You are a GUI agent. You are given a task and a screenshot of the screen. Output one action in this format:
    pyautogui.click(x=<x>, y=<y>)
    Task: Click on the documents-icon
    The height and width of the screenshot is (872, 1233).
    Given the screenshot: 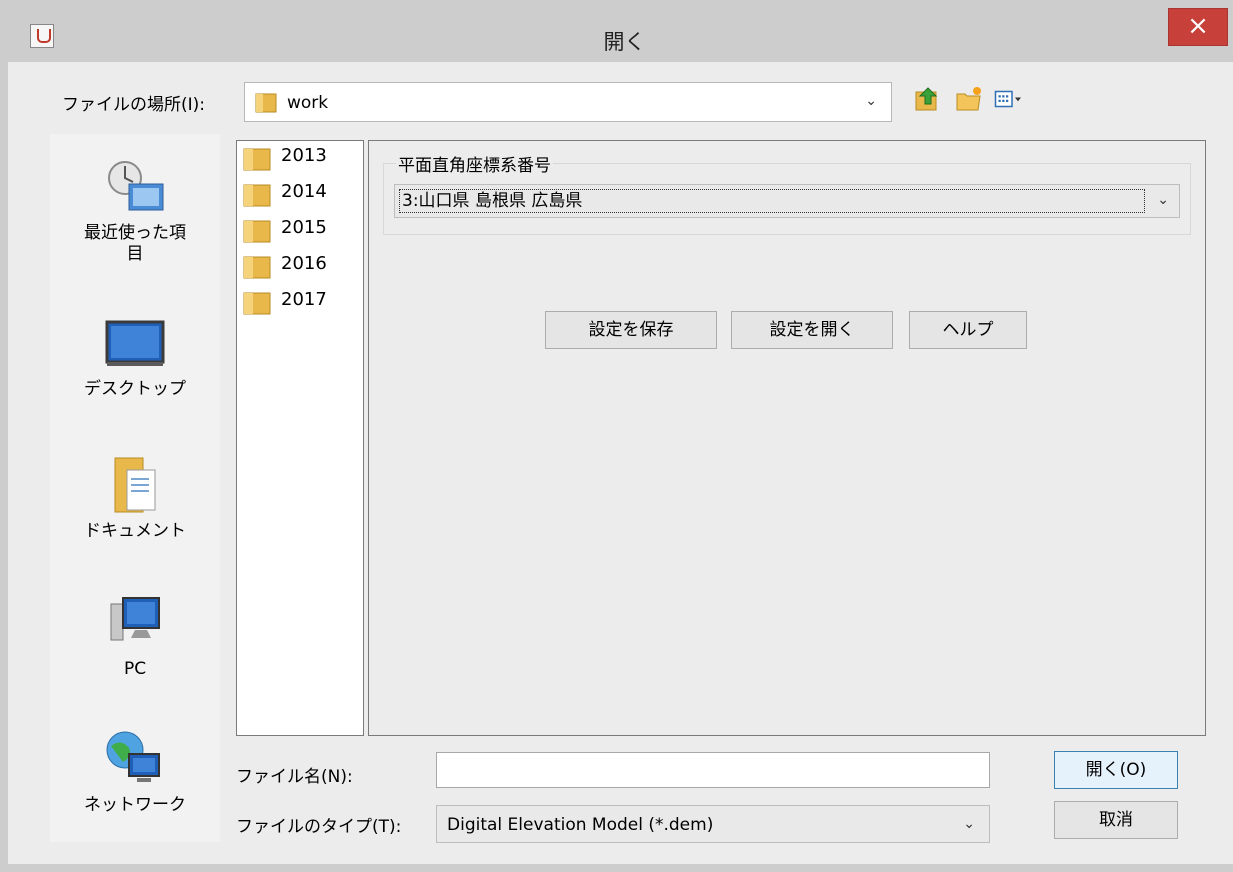 What is the action you would take?
    pyautogui.click(x=135, y=485)
    